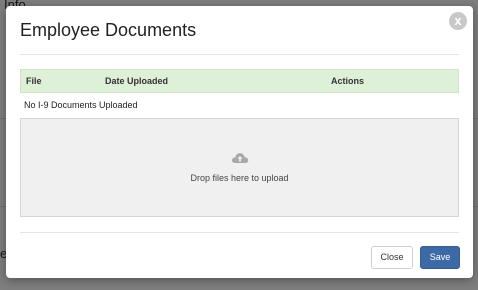 This screenshot has width=478, height=290. Describe the element at coordinates (458, 21) in the screenshot. I see `close-icon: x` at that location.